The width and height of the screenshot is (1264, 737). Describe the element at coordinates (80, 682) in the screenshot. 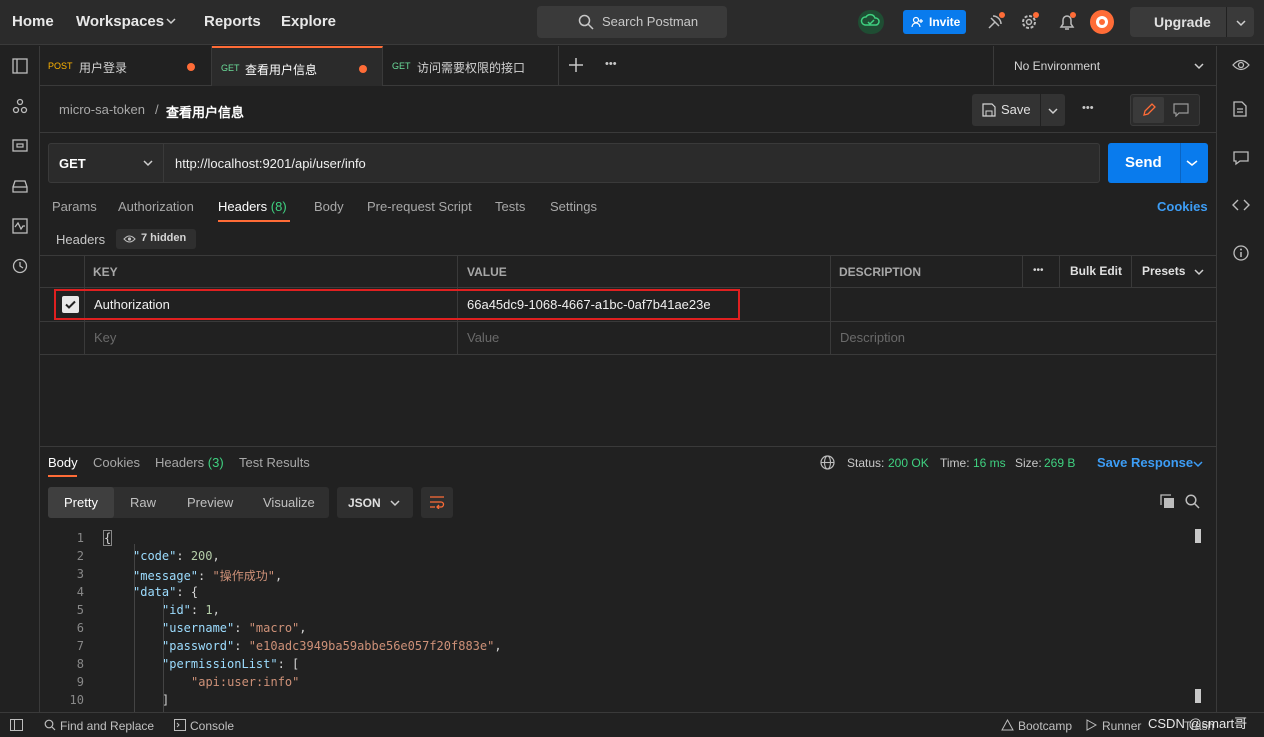

I see `line-number: 9` at that location.